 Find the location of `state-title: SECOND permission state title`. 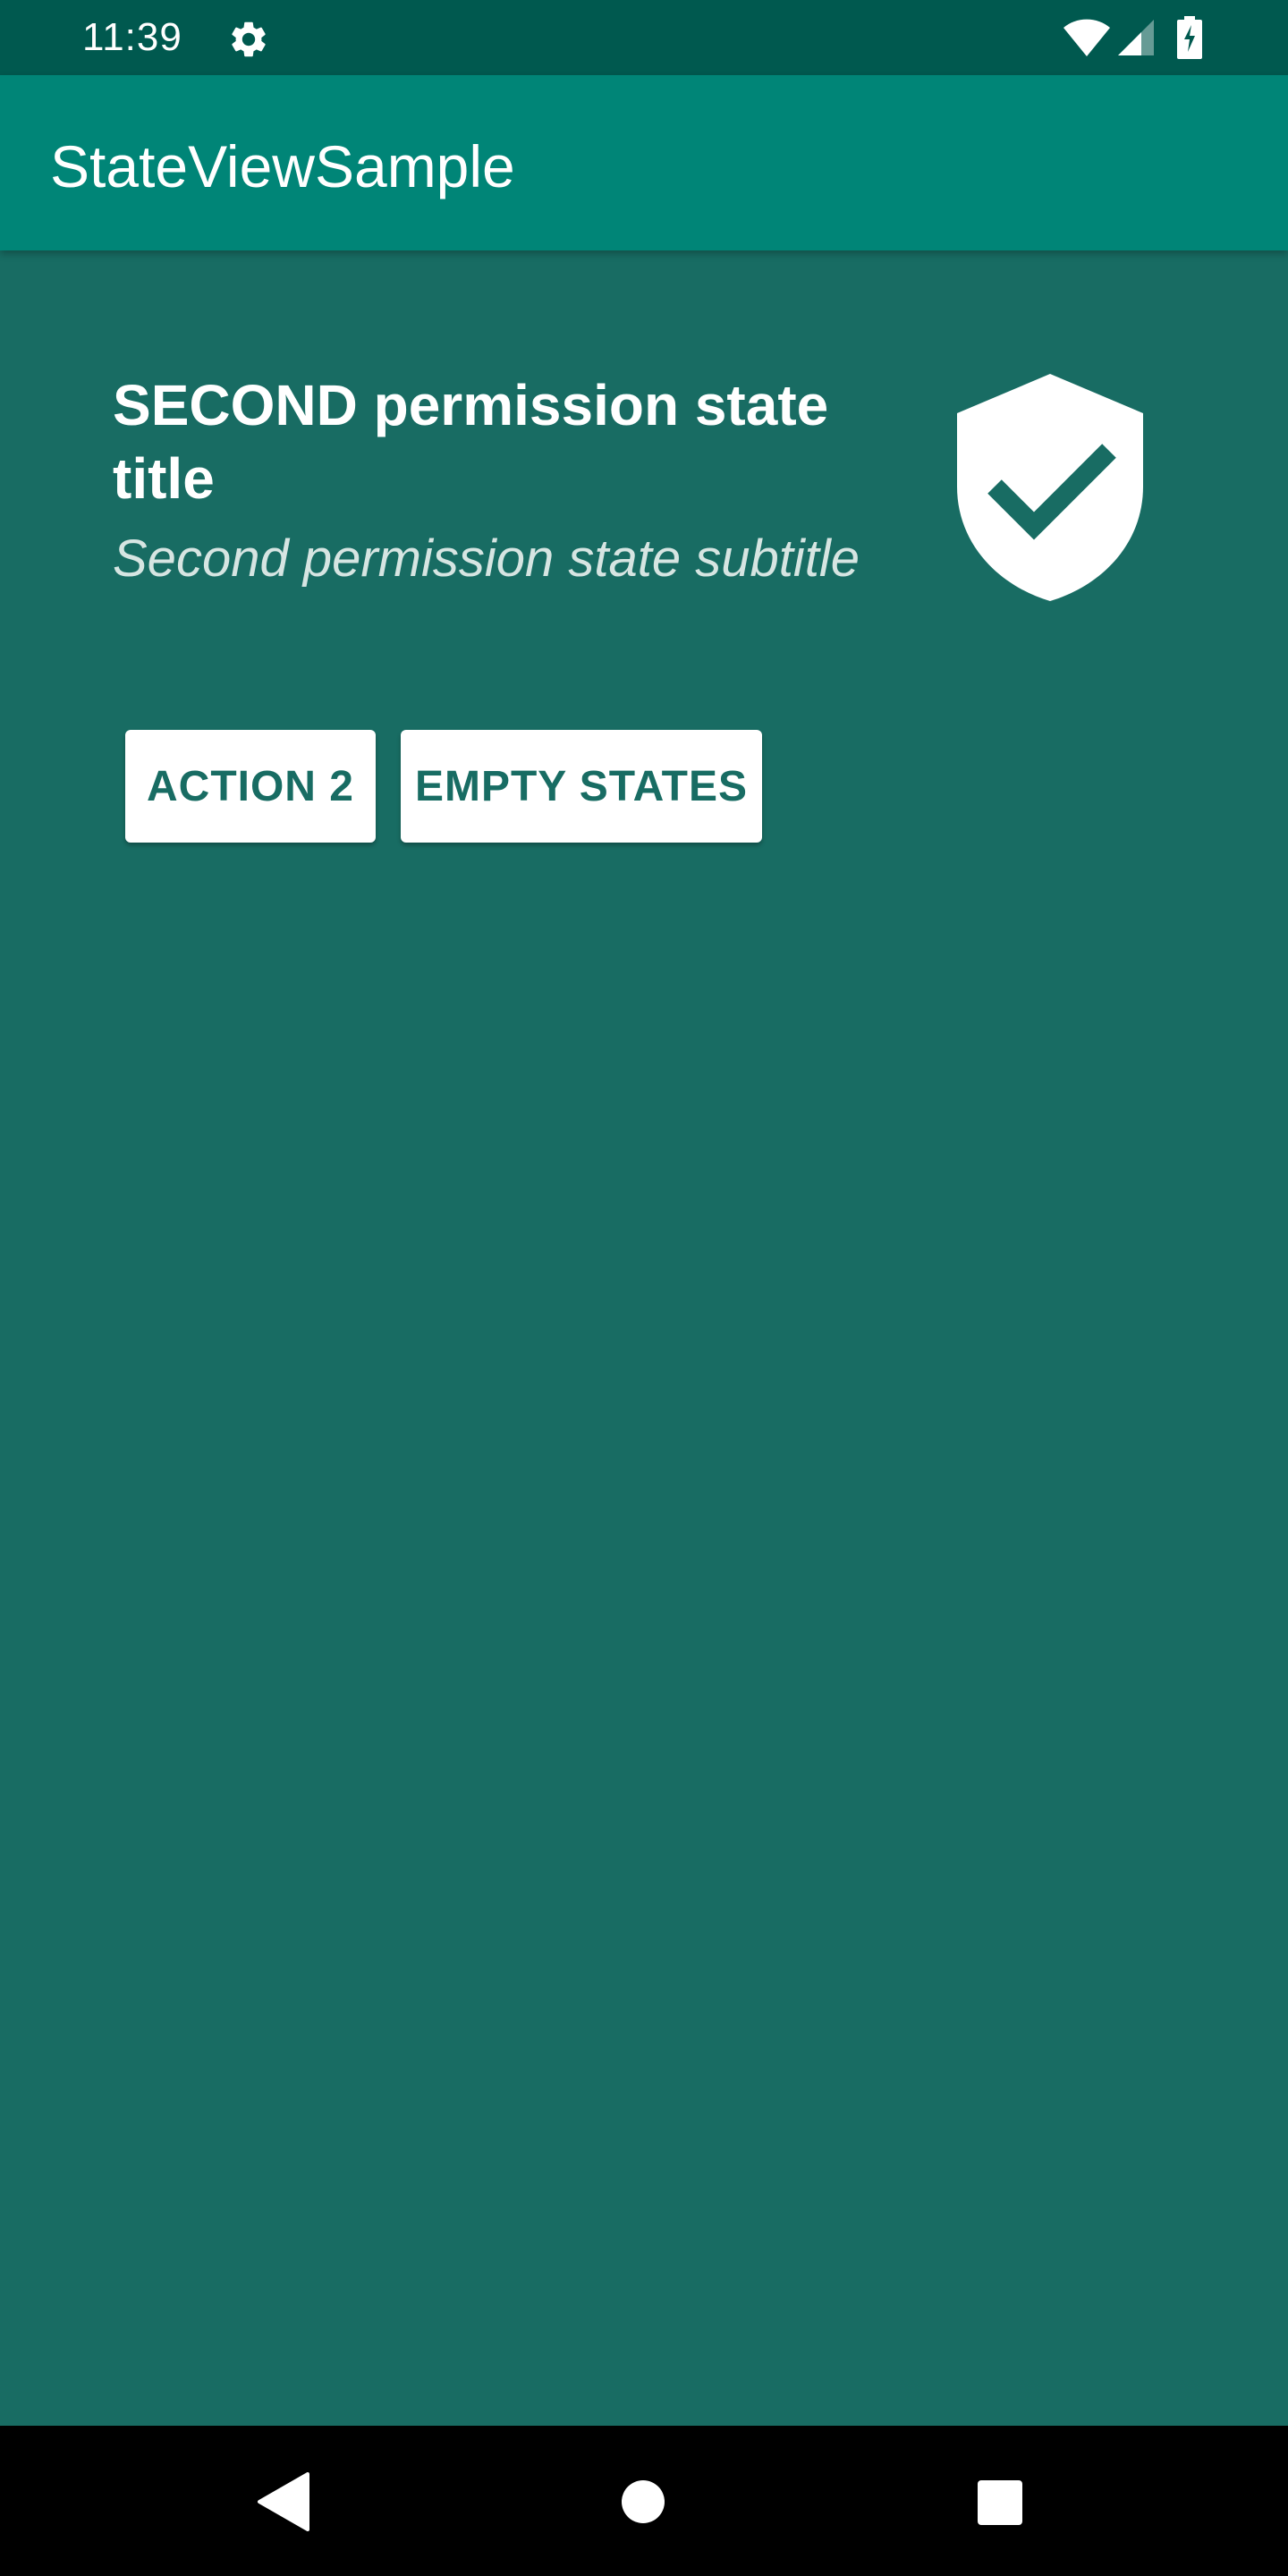

state-title: SECOND permission state title is located at coordinates (471, 442).